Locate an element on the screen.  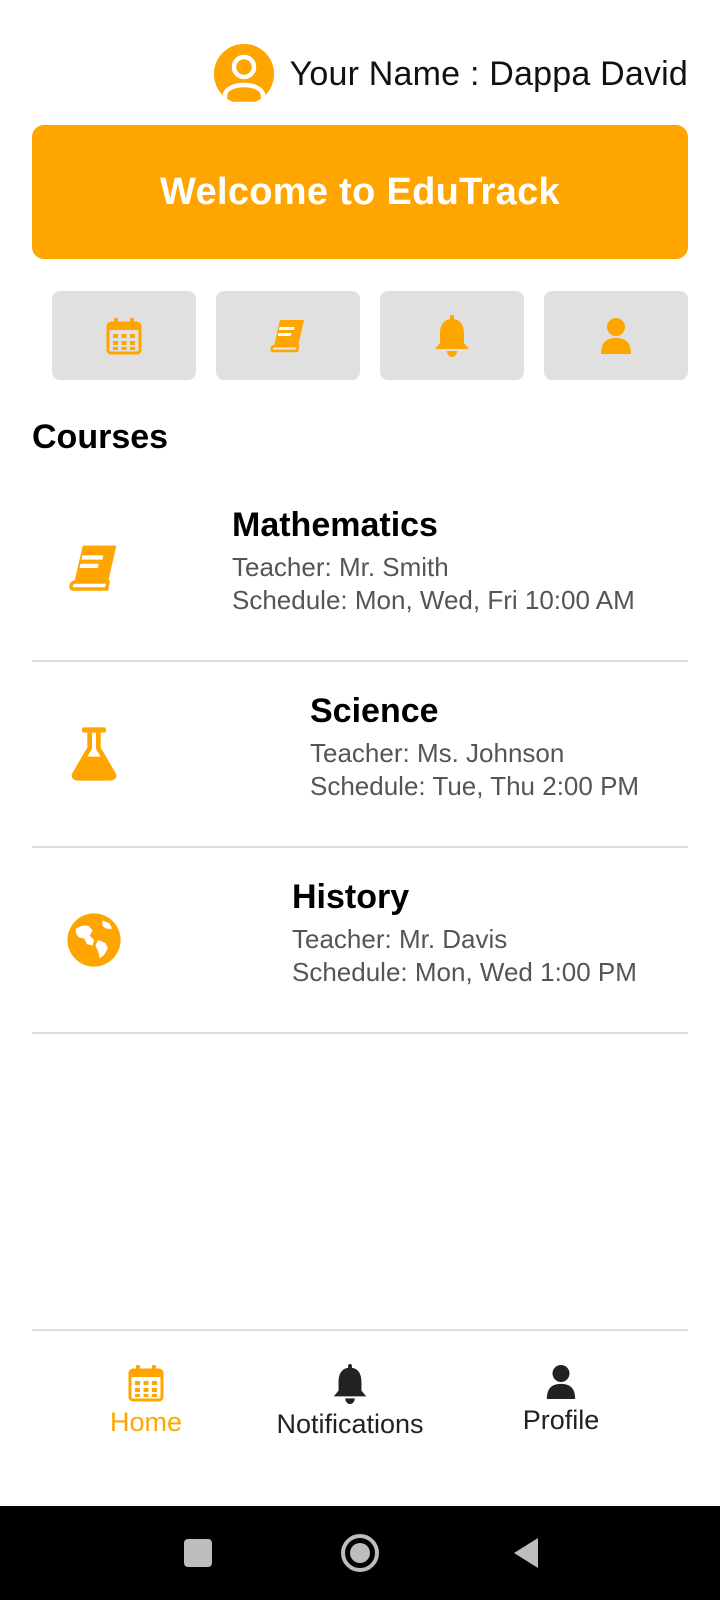
recents-square-icon is located at coordinates (198, 1553).